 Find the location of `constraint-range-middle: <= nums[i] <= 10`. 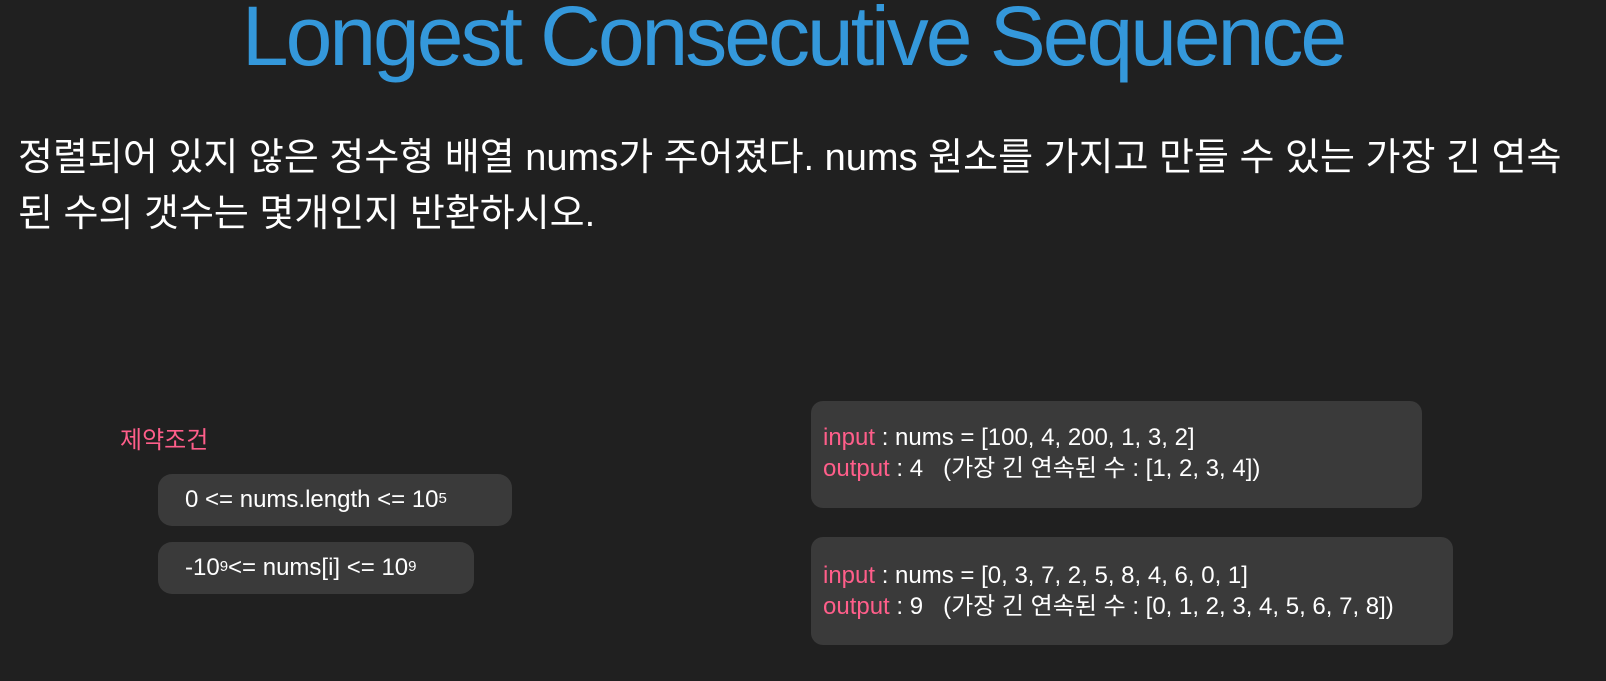

constraint-range-middle: <= nums[i] <= 10 is located at coordinates (318, 567).